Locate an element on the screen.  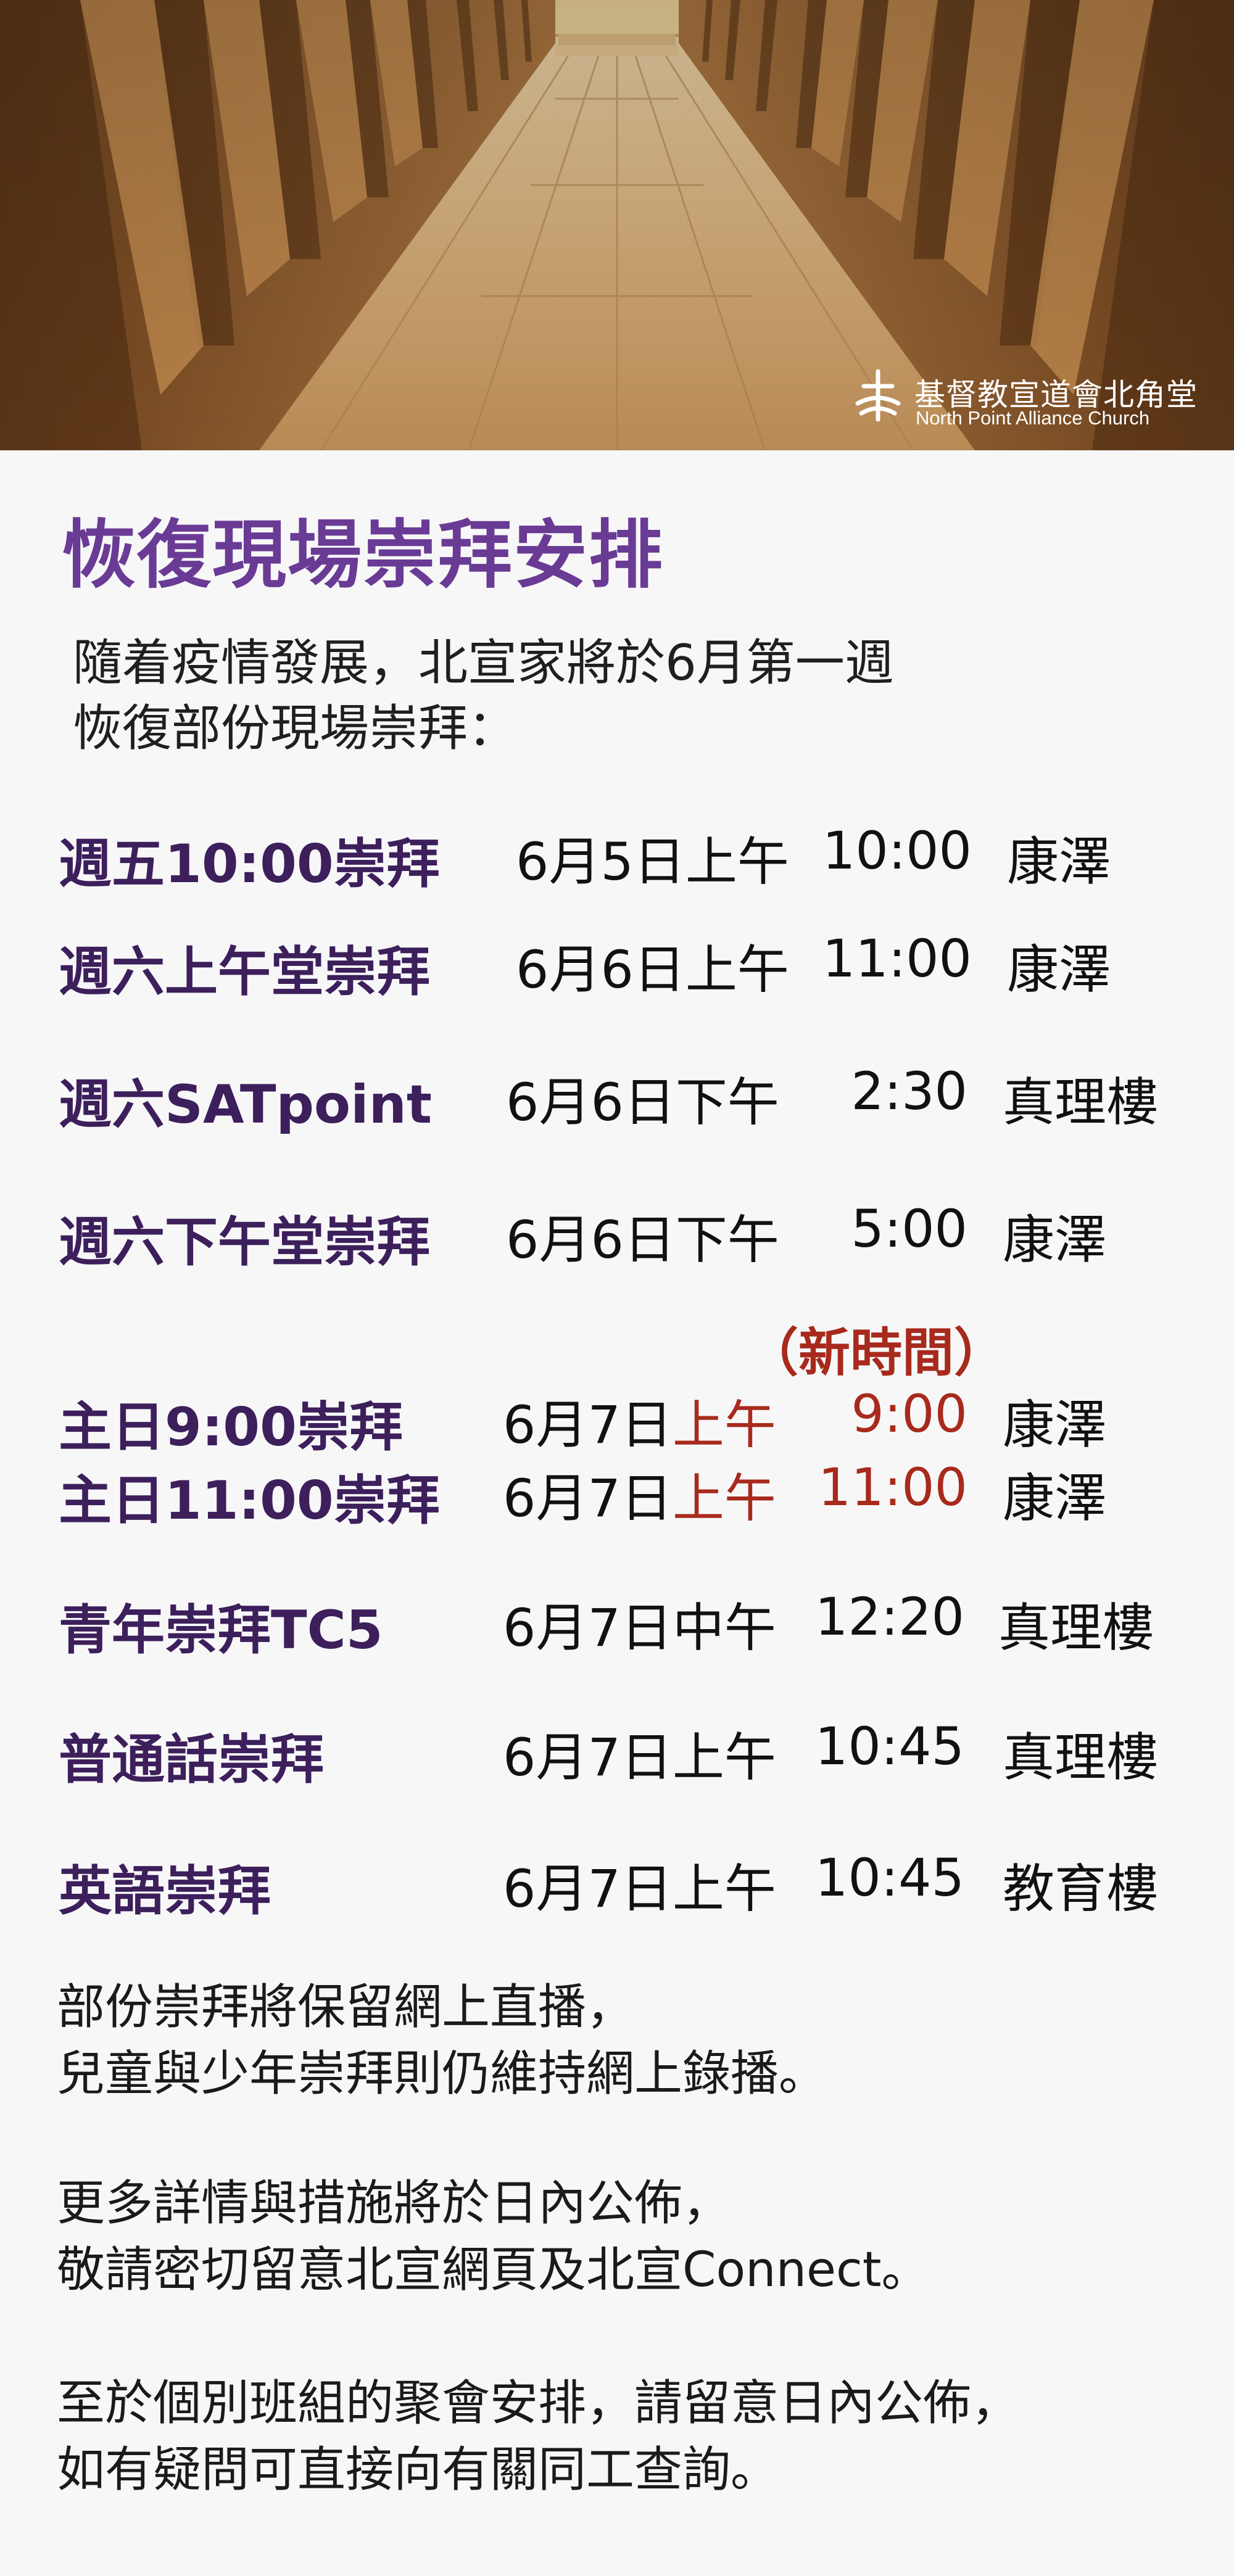
note-paragraph: 至於個別班組的聚會安排，請留意日內公佈， 如有疑問可直接向有關同工查詢。 is located at coordinates (538, 2436).